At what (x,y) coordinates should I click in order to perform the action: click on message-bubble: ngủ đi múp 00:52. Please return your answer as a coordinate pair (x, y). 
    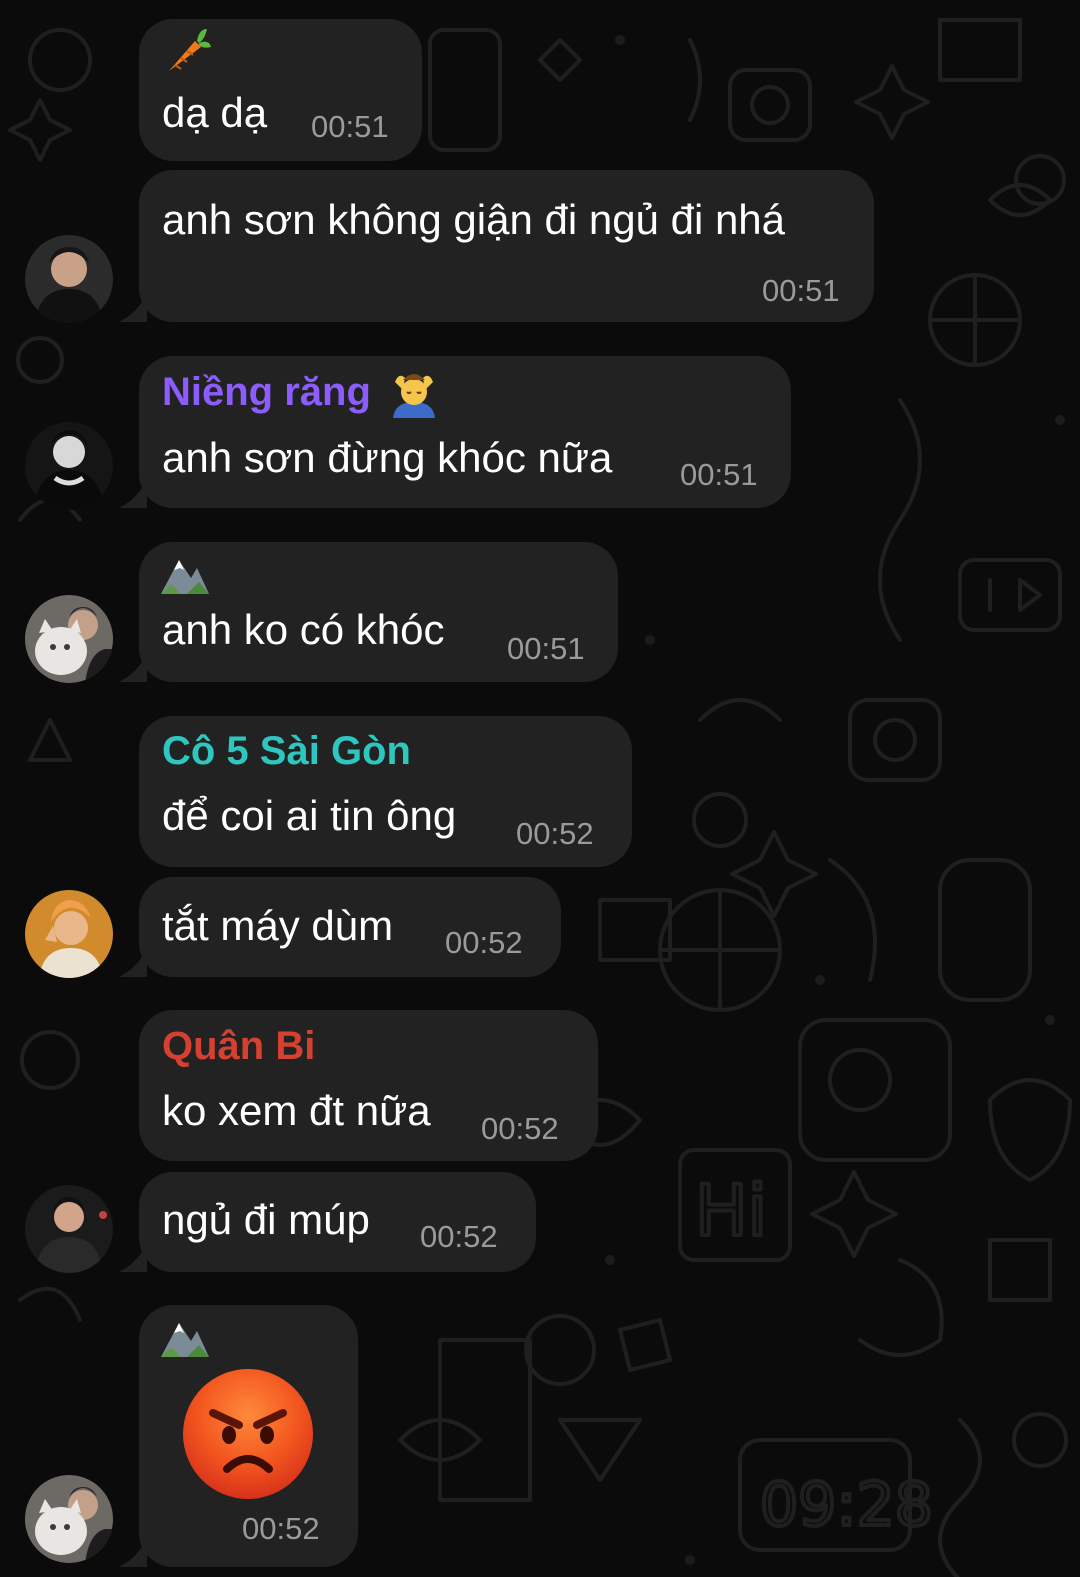
    Looking at the image, I should click on (327, 1222).